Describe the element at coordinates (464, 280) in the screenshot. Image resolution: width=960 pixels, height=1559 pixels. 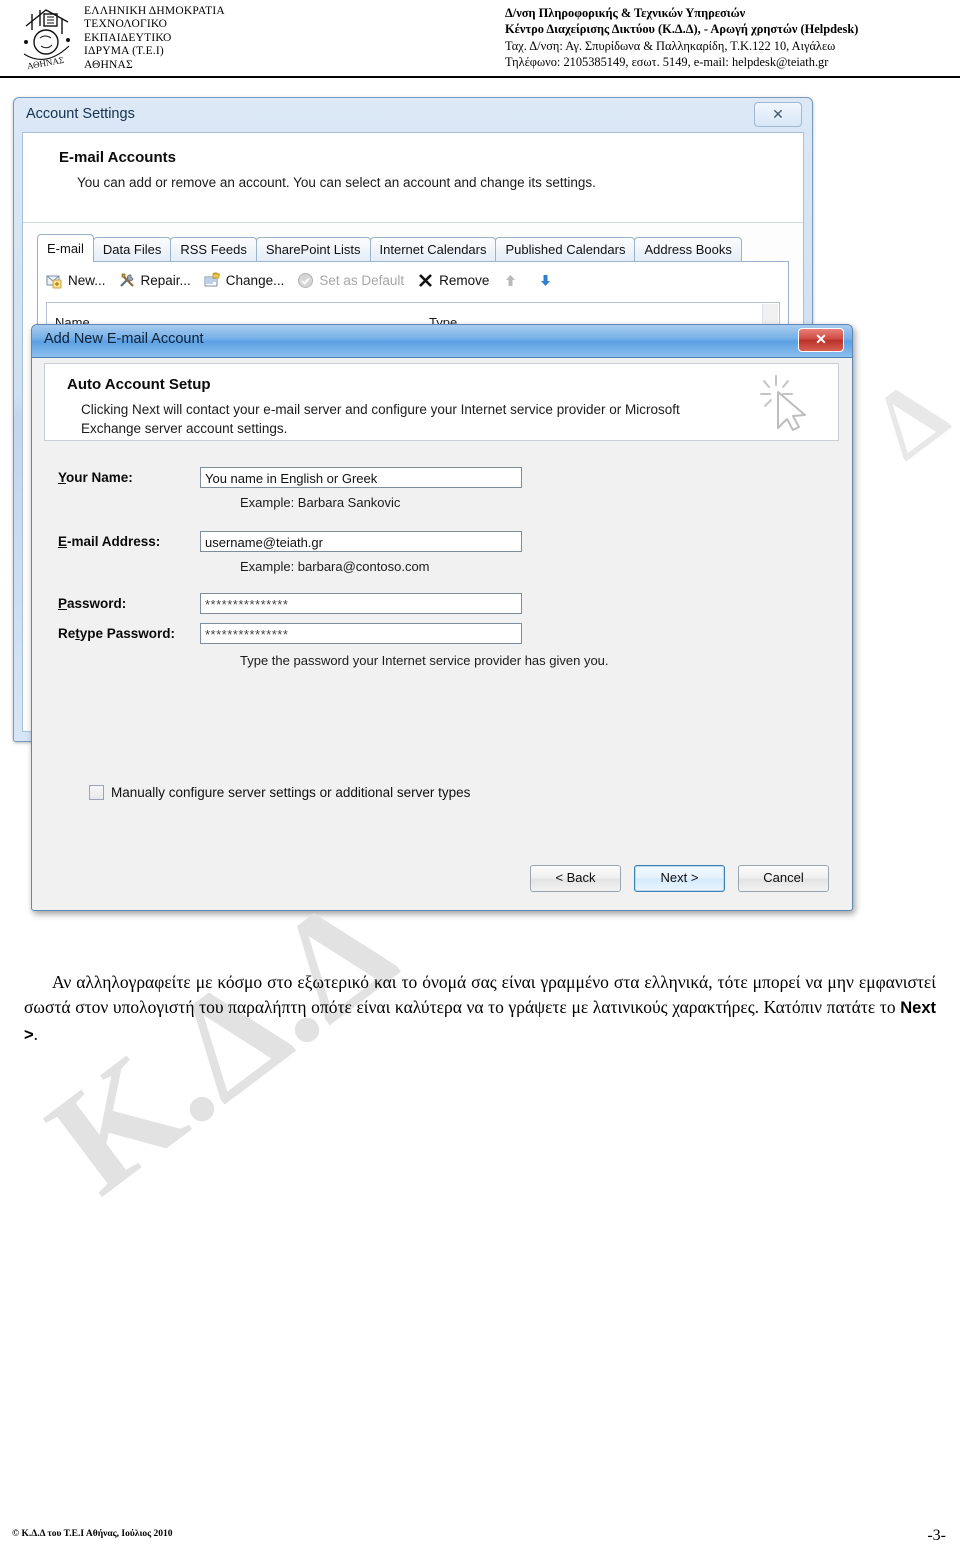
I see `toolbar-remove-label: Remove` at that location.